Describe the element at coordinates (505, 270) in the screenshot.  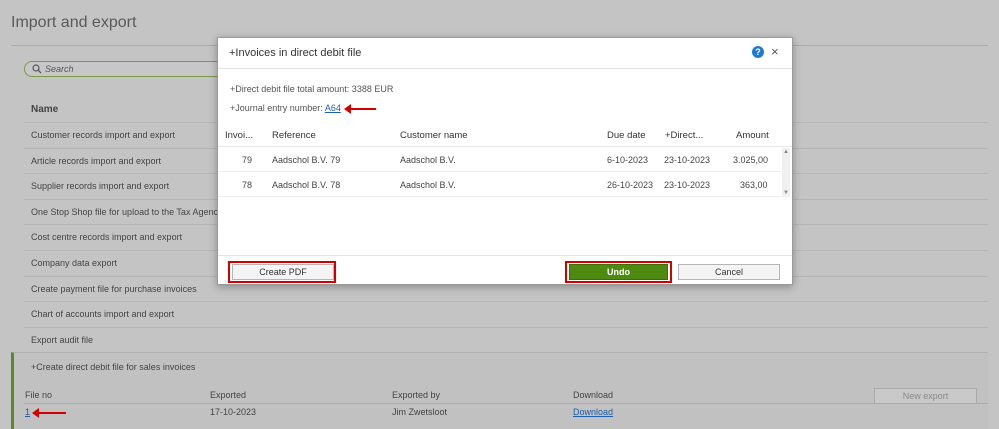
I see `dialog-footer: Create PDF Undo Cancel` at that location.